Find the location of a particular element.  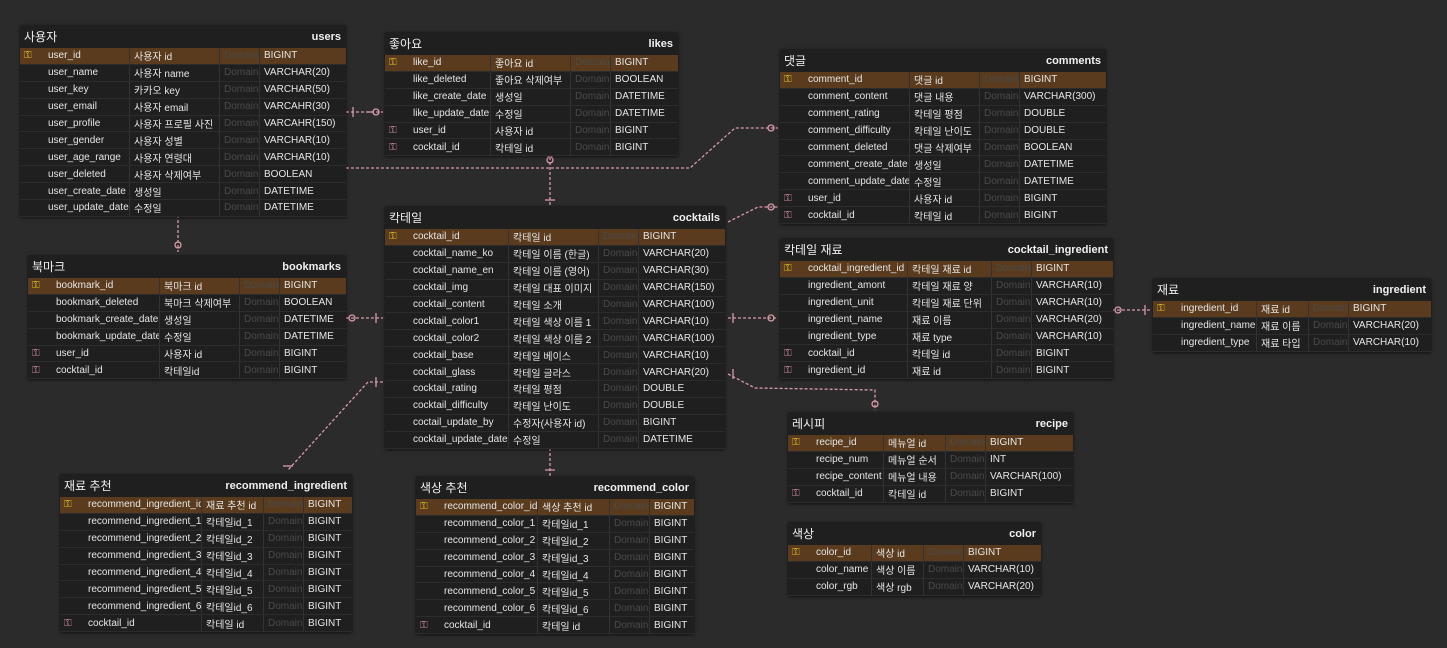

table-row: user_key 카카오 key Domain VARCHAR(50) is located at coordinates (183, 90).